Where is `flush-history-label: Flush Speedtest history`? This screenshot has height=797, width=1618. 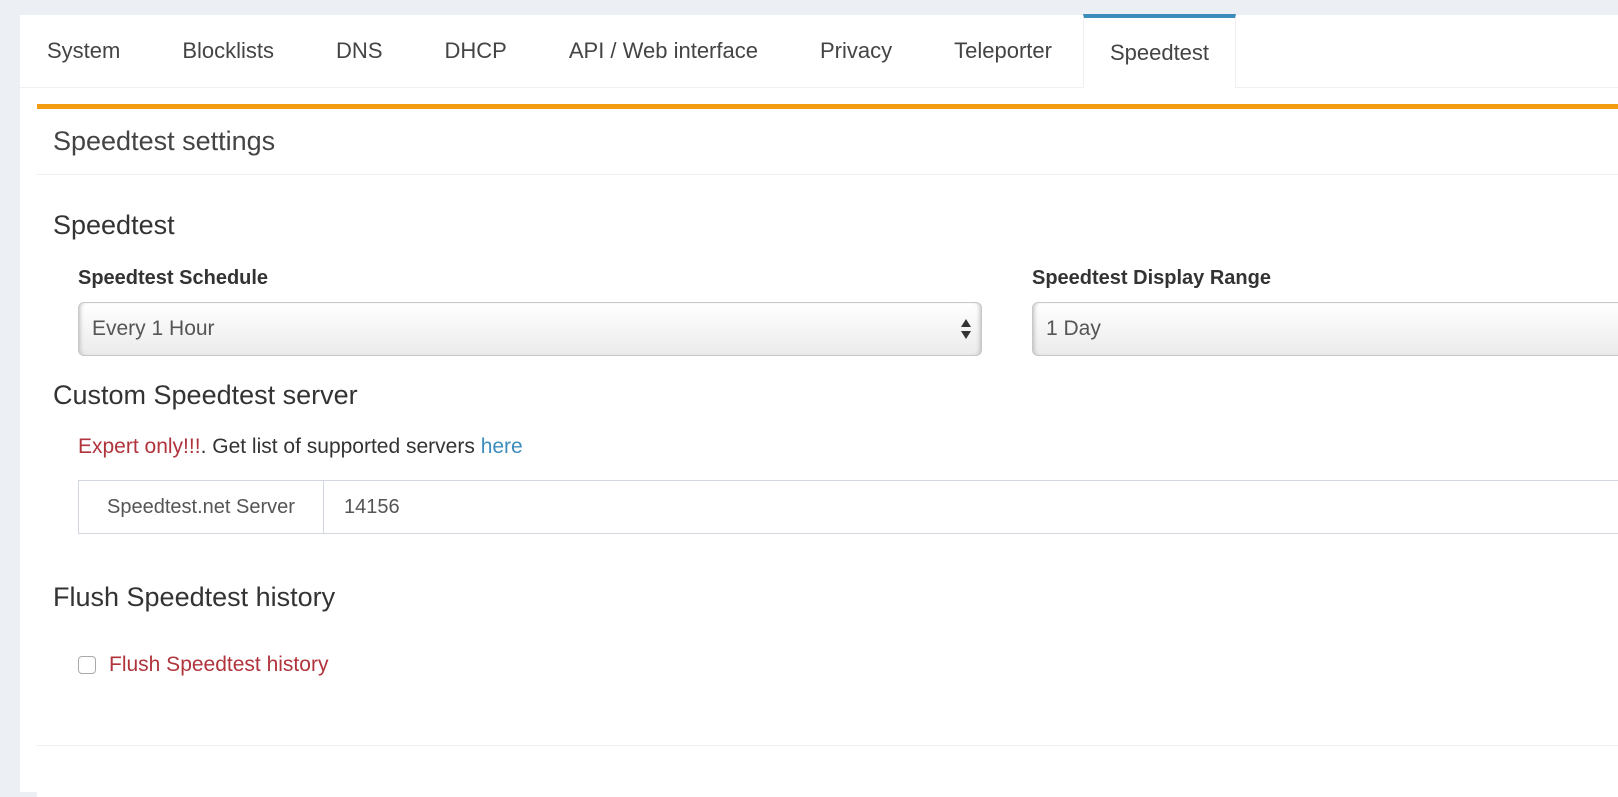 flush-history-label: Flush Speedtest history is located at coordinates (218, 665).